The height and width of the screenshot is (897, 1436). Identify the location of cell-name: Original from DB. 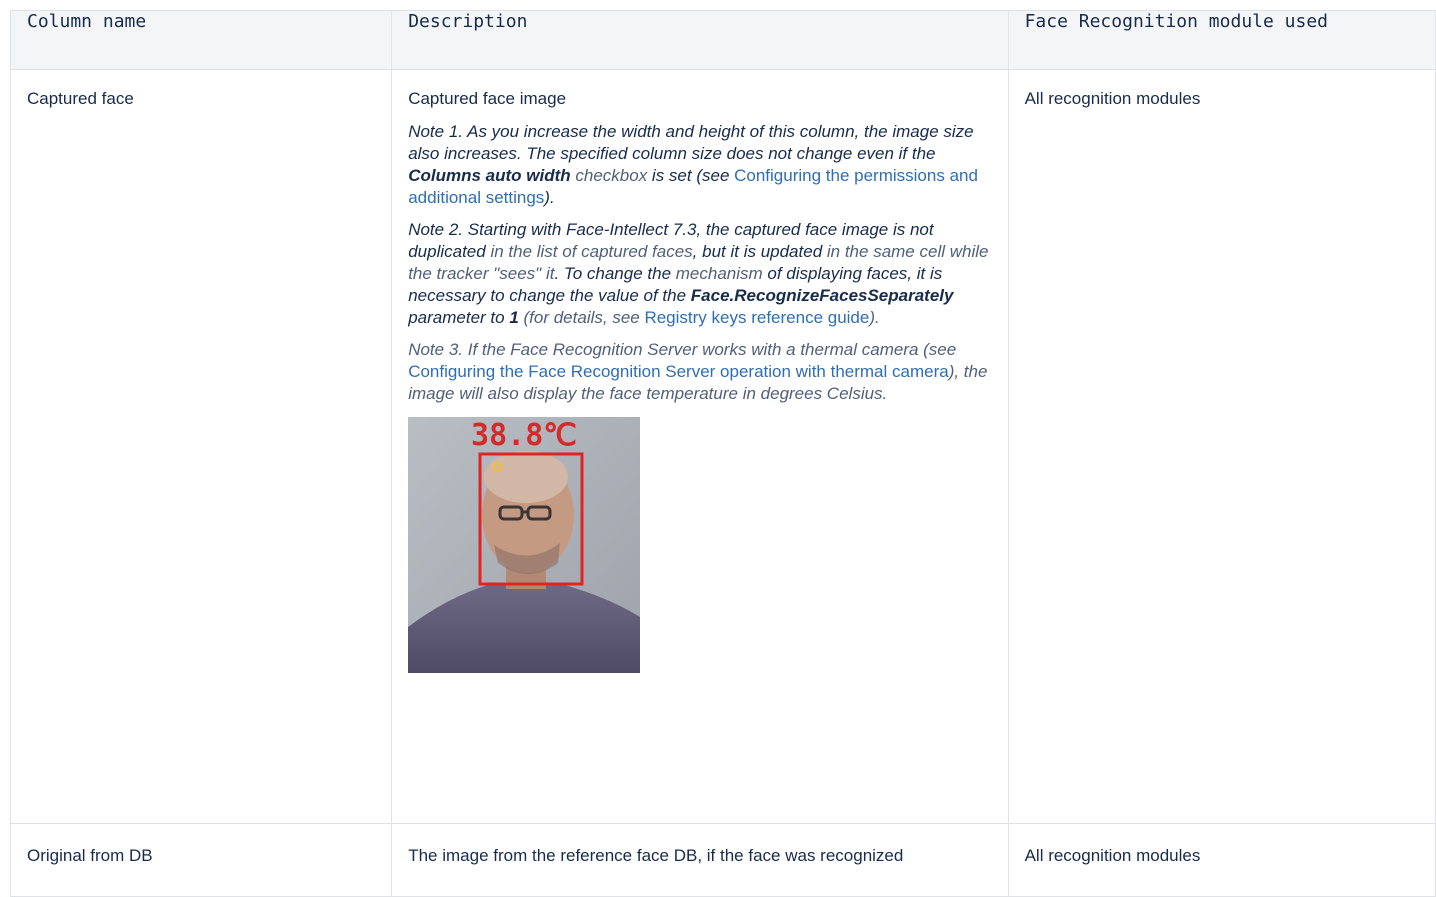
(201, 860).